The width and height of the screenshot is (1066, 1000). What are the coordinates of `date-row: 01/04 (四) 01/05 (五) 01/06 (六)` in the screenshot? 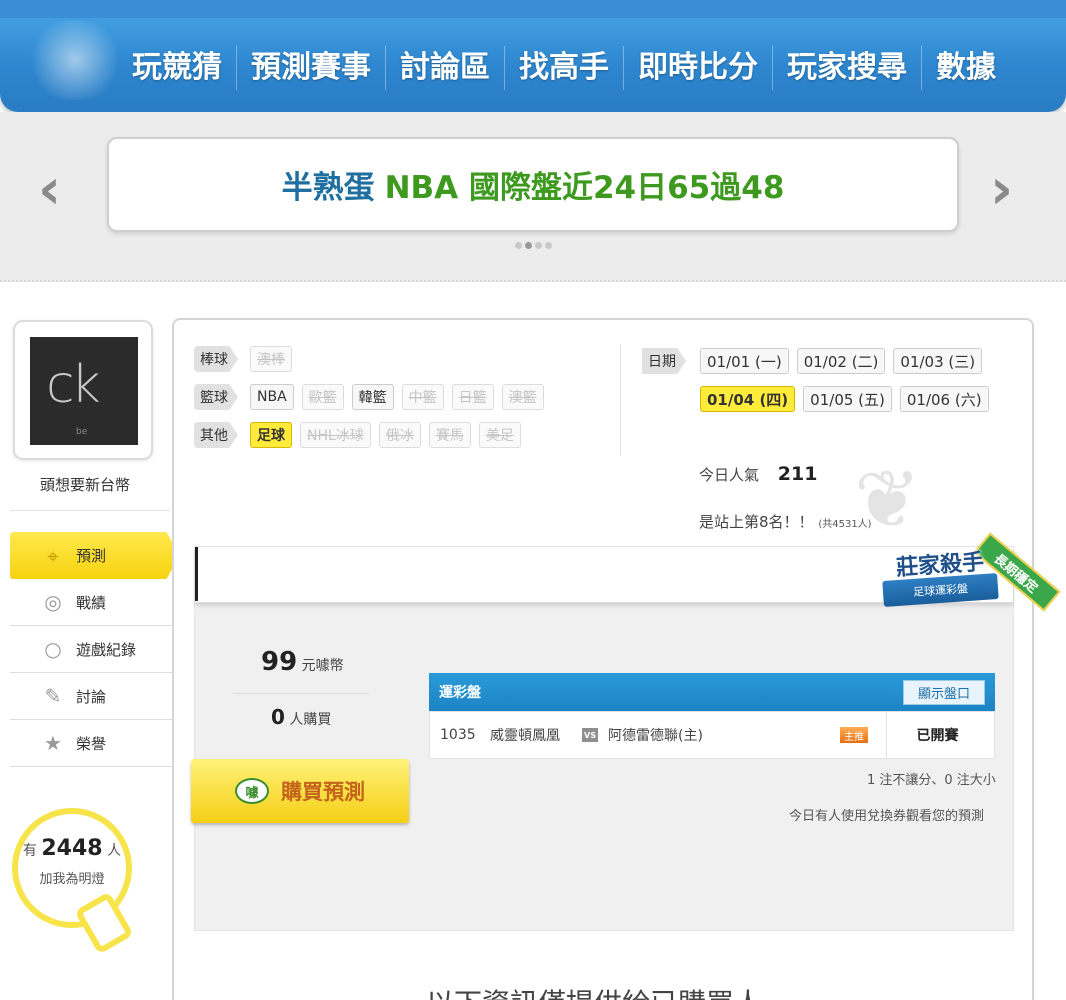 It's located at (819, 399).